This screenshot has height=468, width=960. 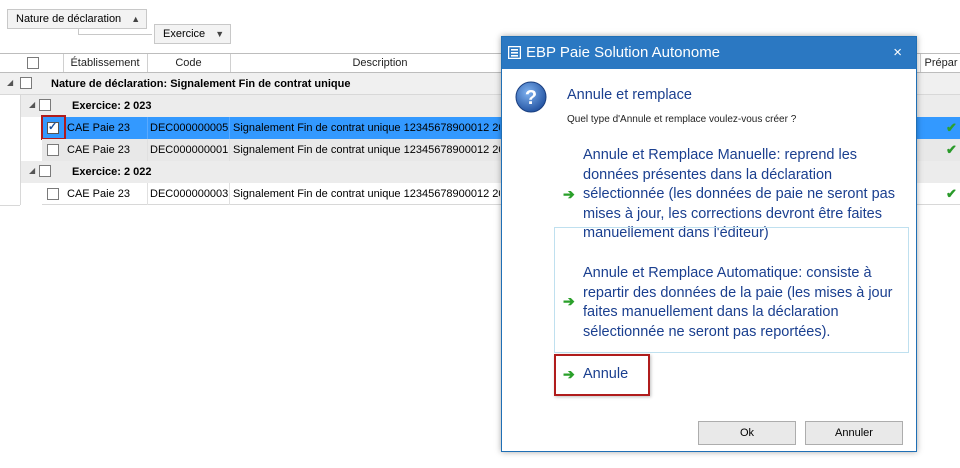 I want to click on cancel-button: Annuler, so click(x=854, y=433).